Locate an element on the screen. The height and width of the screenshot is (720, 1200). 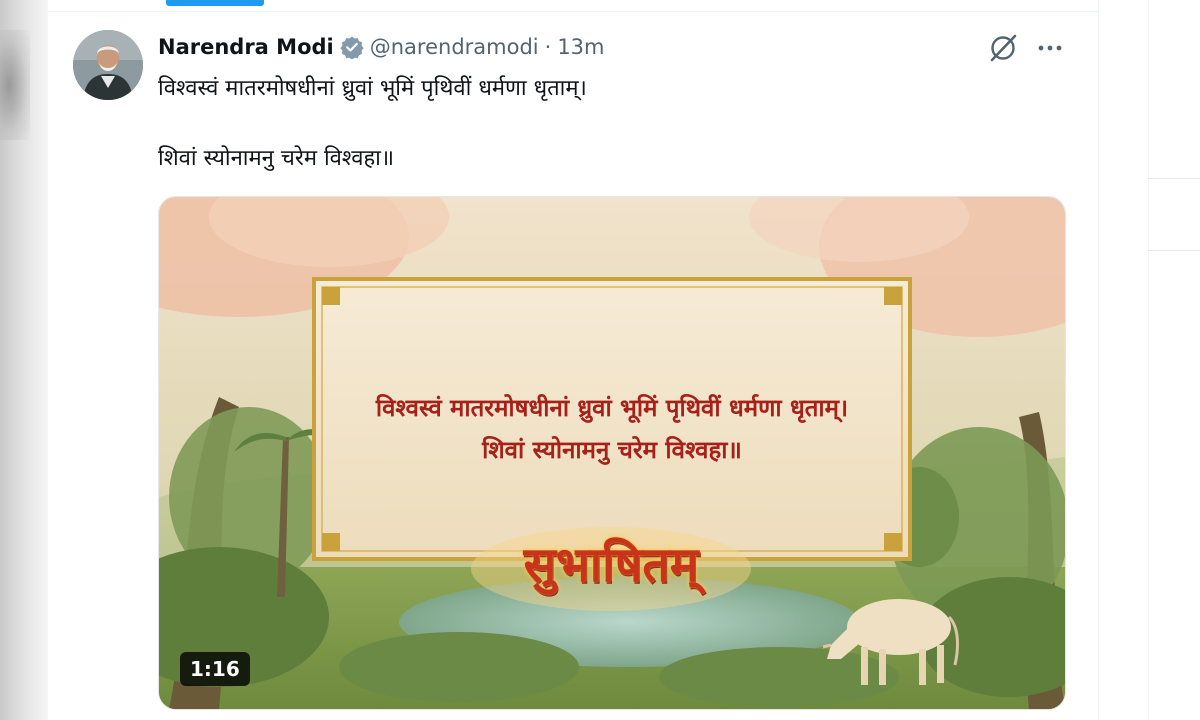
more-options-icon is located at coordinates (1050, 48).